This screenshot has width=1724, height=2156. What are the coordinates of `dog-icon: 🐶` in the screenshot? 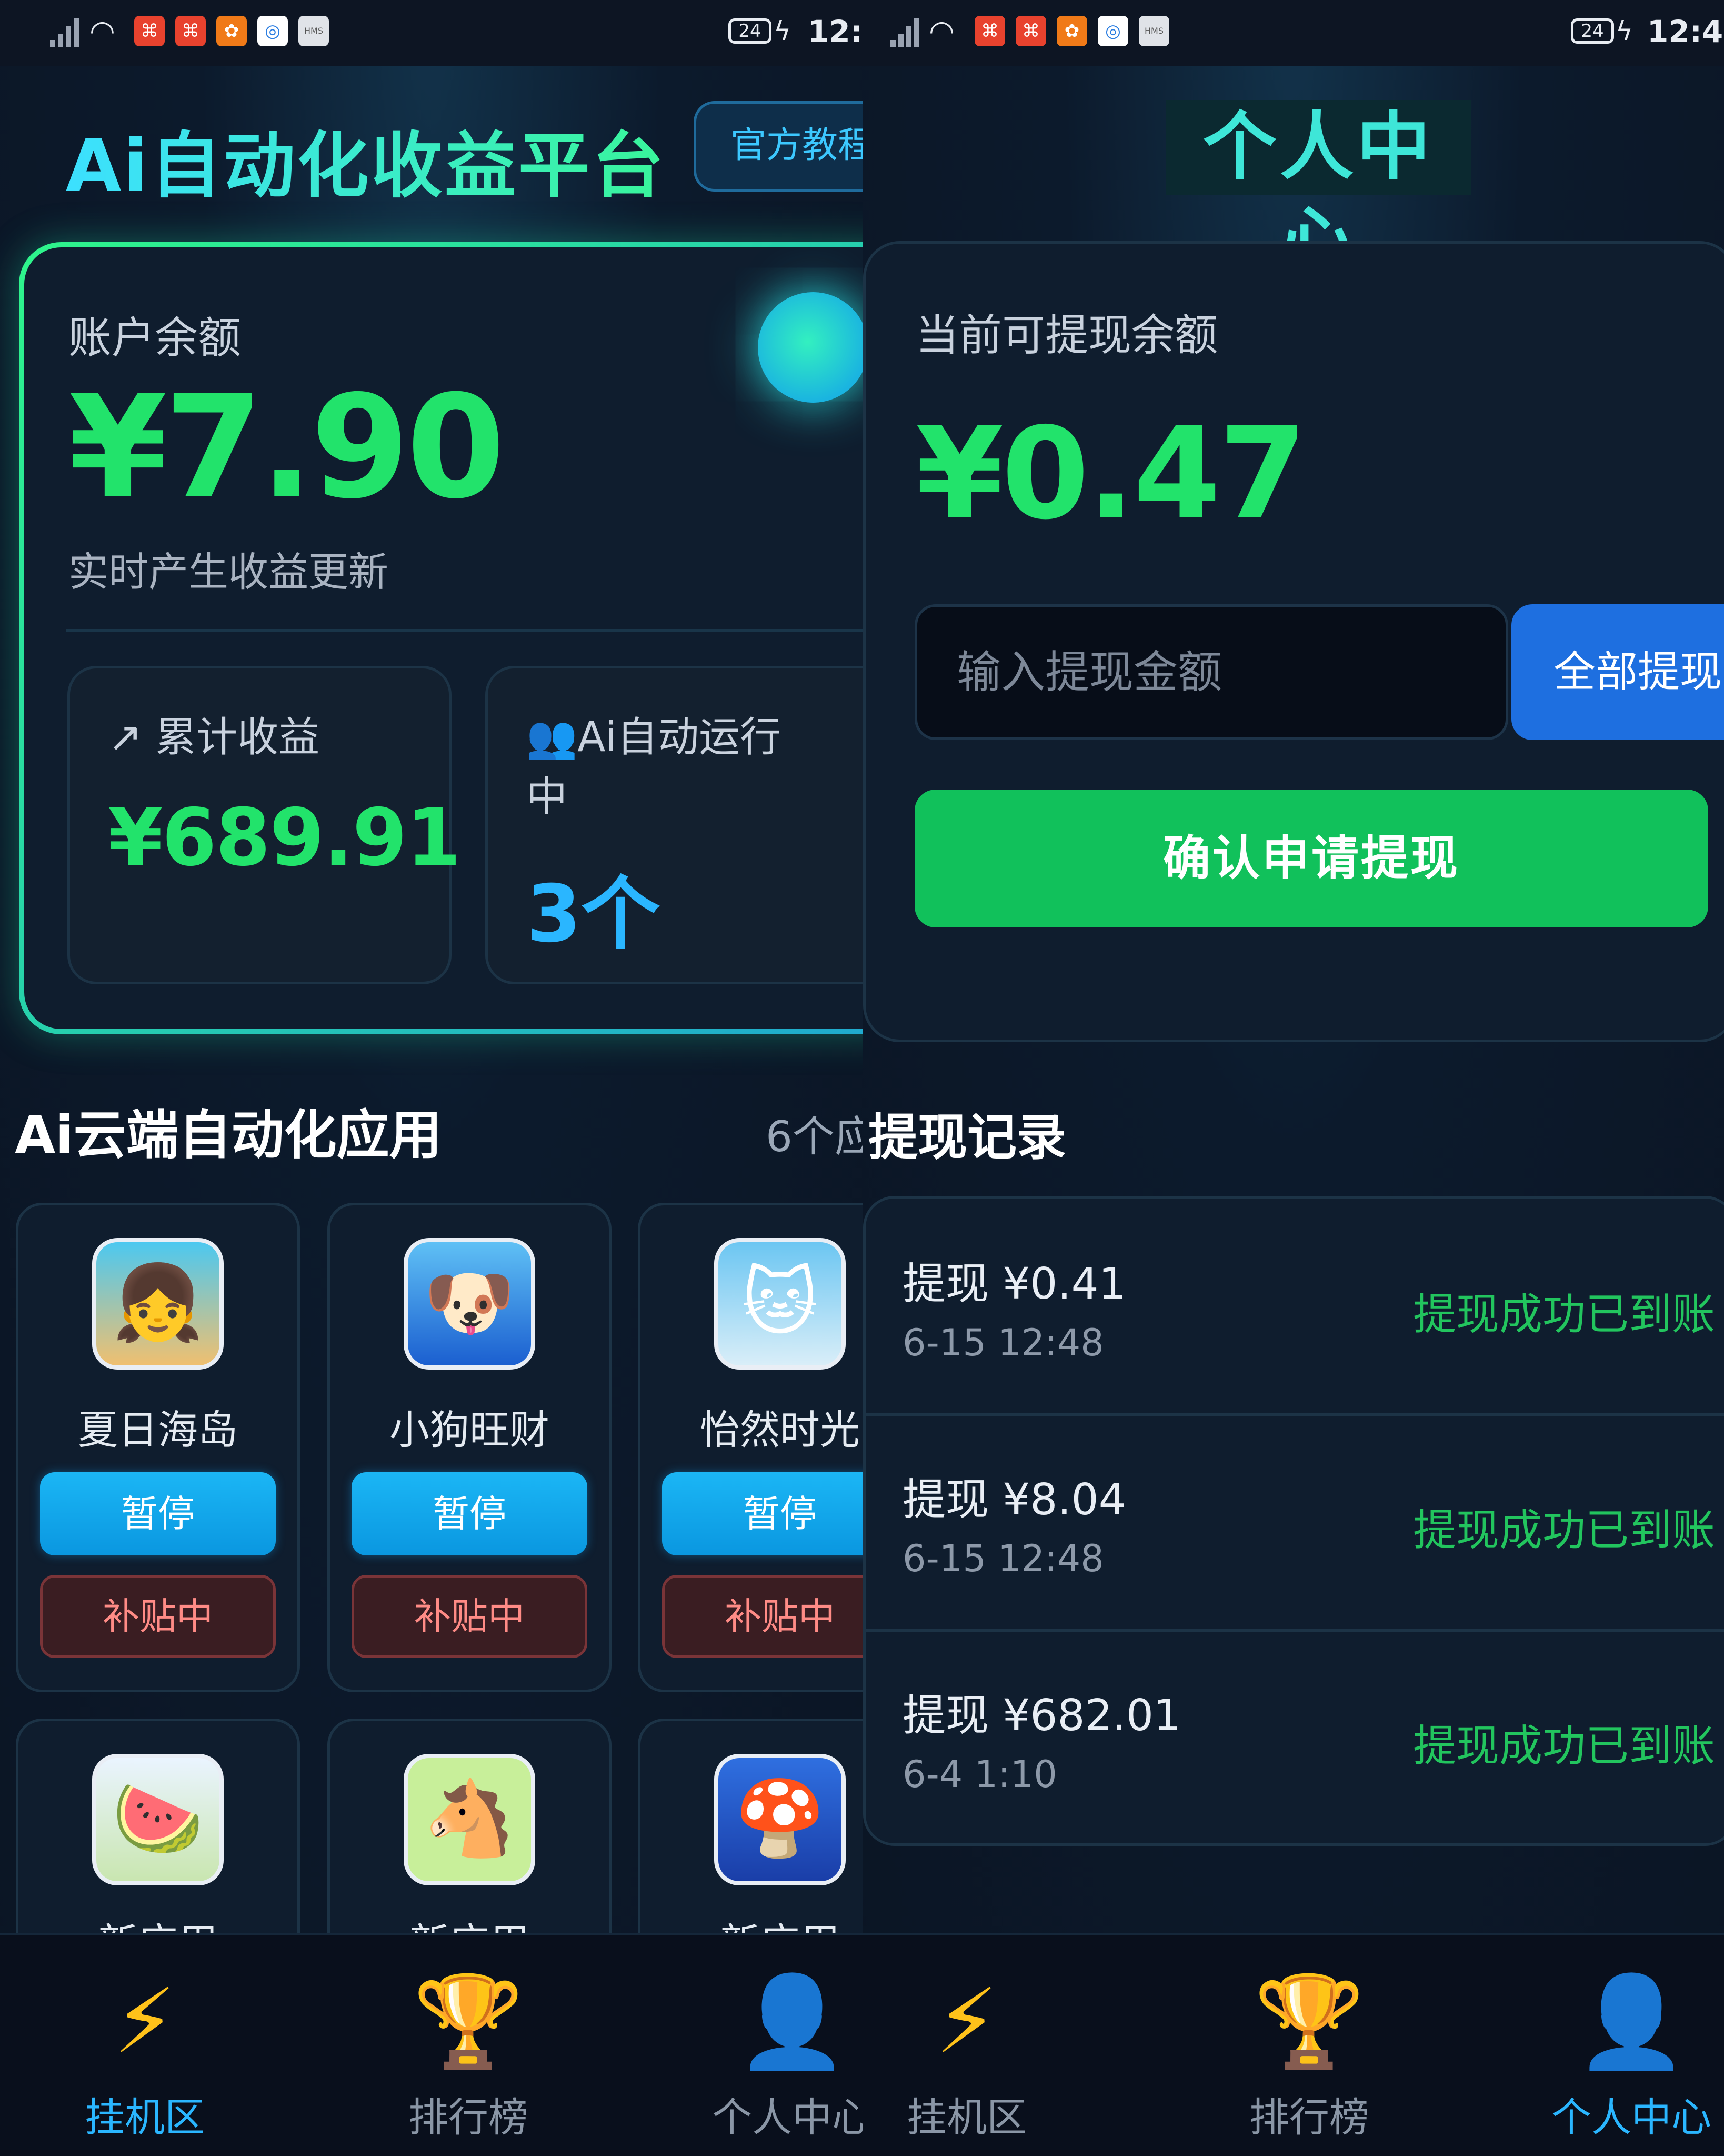 It's located at (470, 1304).